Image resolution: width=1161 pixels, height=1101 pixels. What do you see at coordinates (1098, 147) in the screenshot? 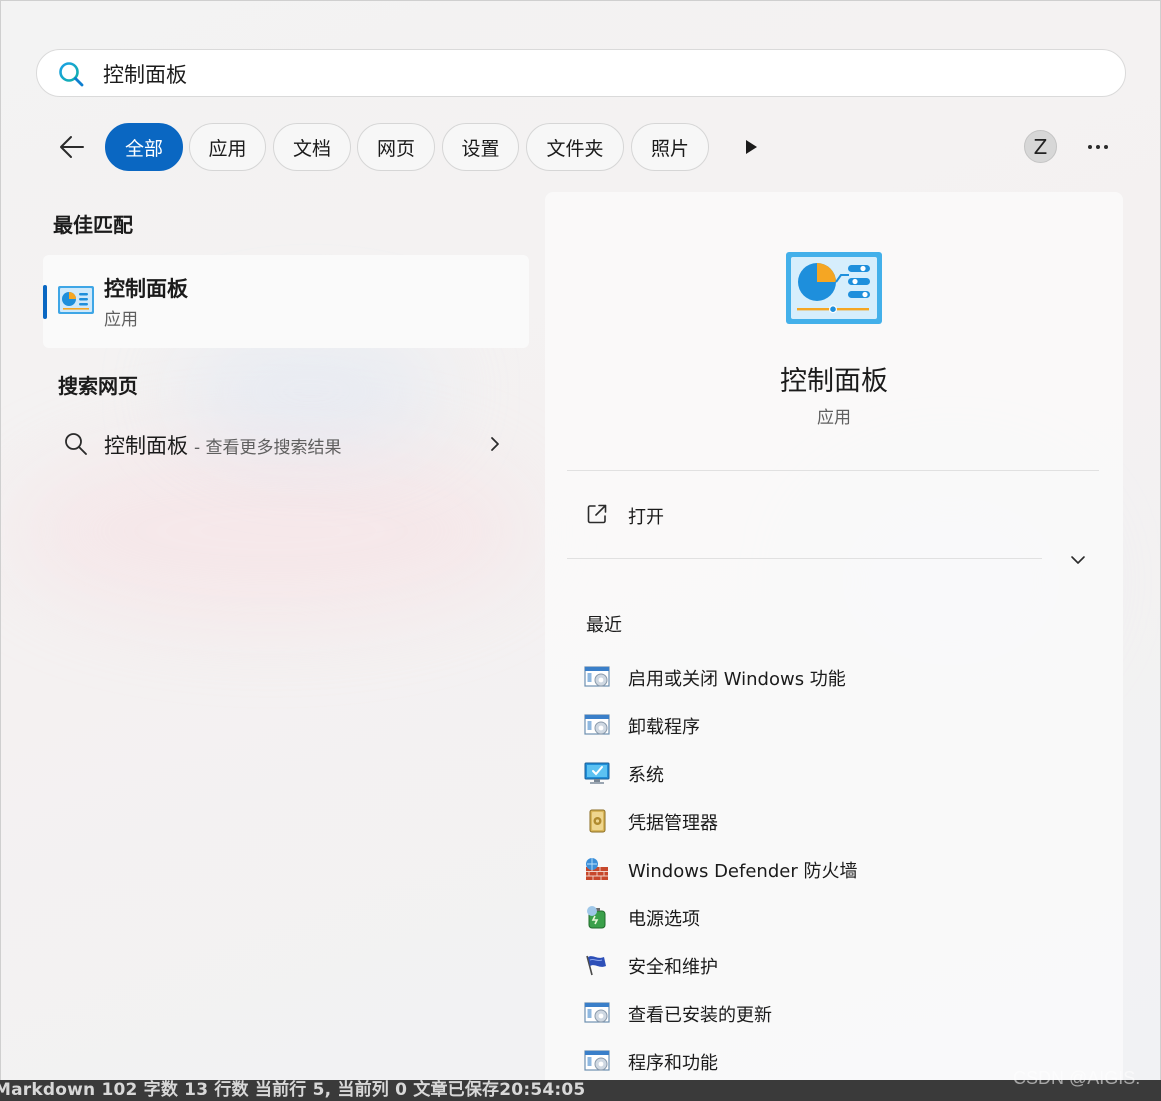
I see `more-options-icon` at bounding box center [1098, 147].